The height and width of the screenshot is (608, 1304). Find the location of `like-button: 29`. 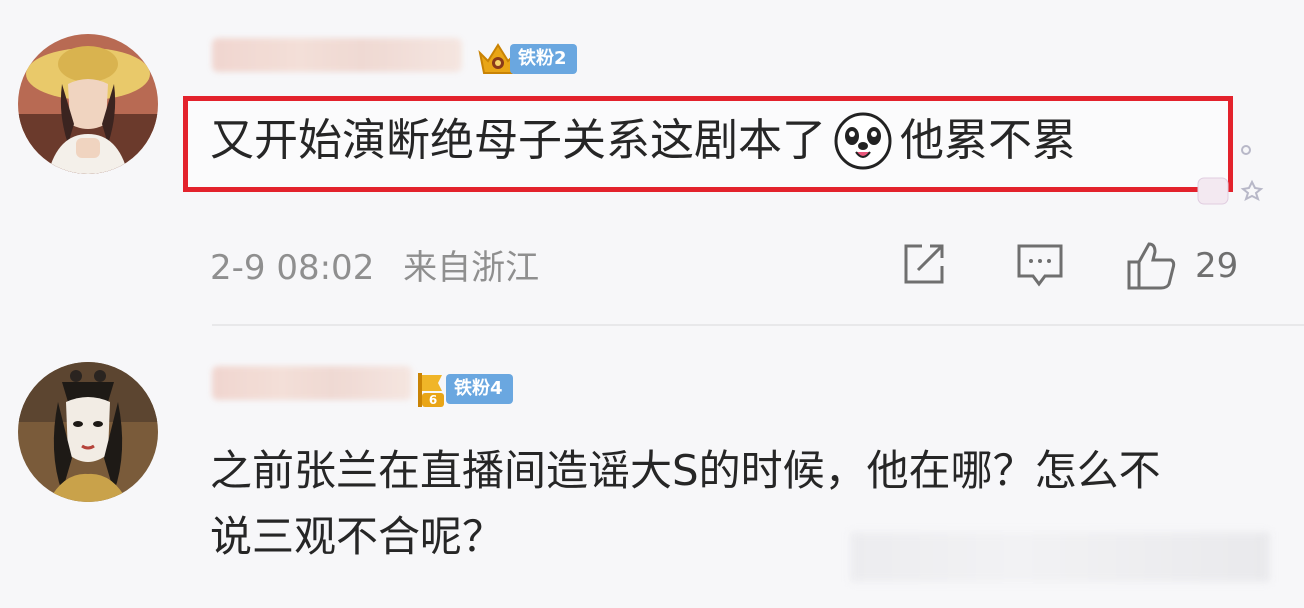

like-button: 29 is located at coordinates (1181, 266).